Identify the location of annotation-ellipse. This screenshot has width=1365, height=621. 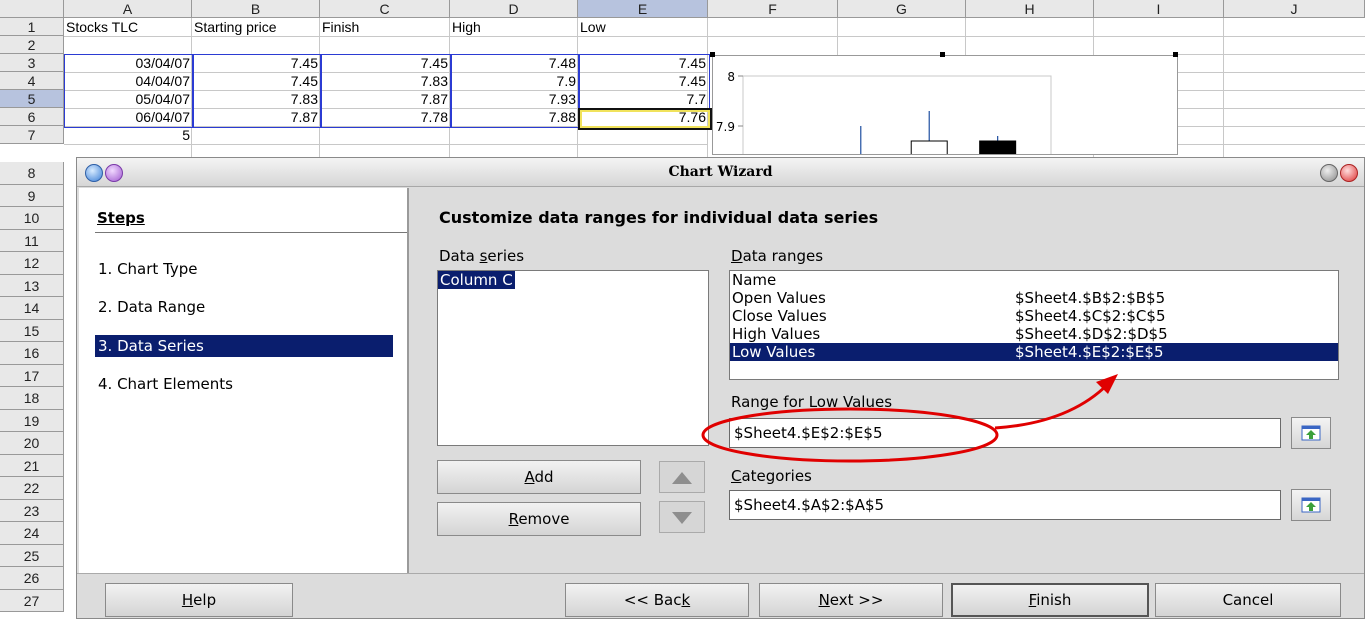
(850, 435).